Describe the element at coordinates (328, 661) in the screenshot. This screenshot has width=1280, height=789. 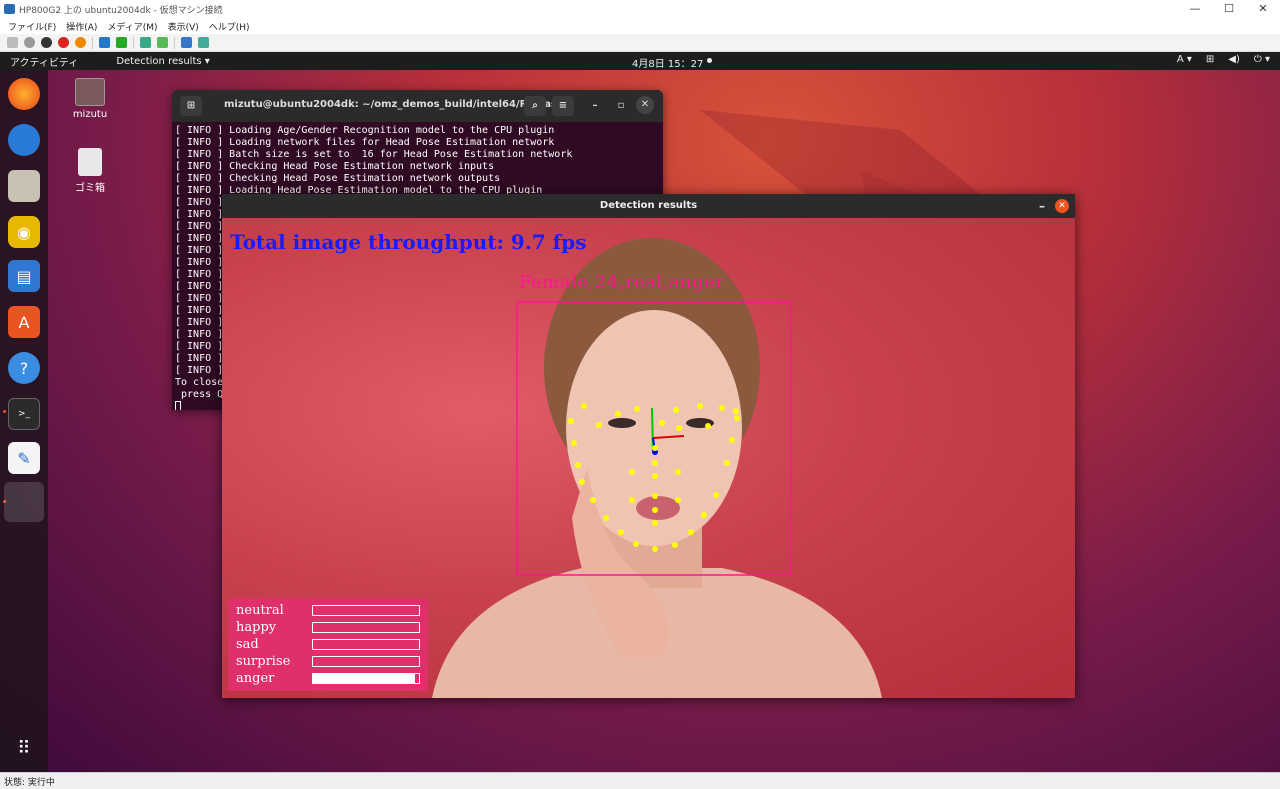
I see `emotion-row-surprise: surprise` at that location.